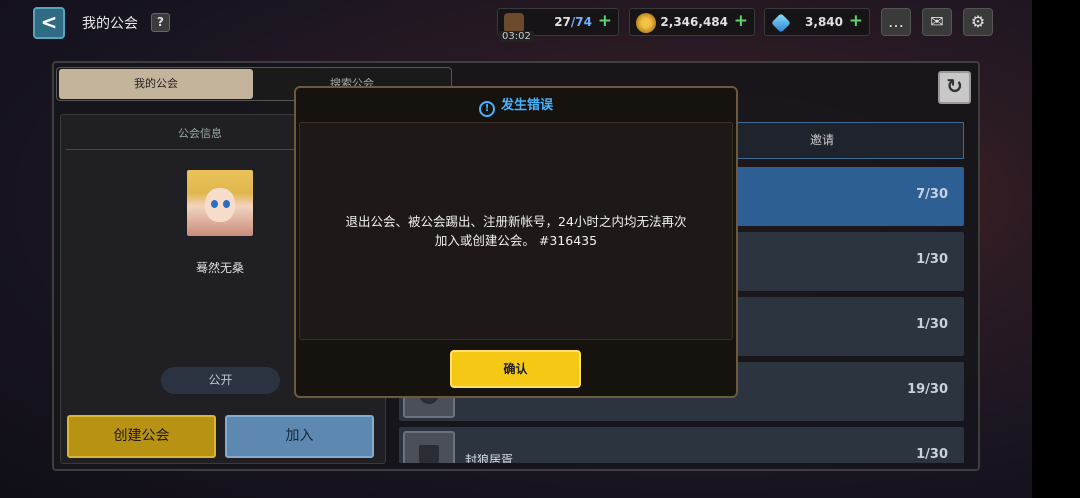  What do you see at coordinates (741, 21) in the screenshot?
I see `add-gold-button: +` at bounding box center [741, 21].